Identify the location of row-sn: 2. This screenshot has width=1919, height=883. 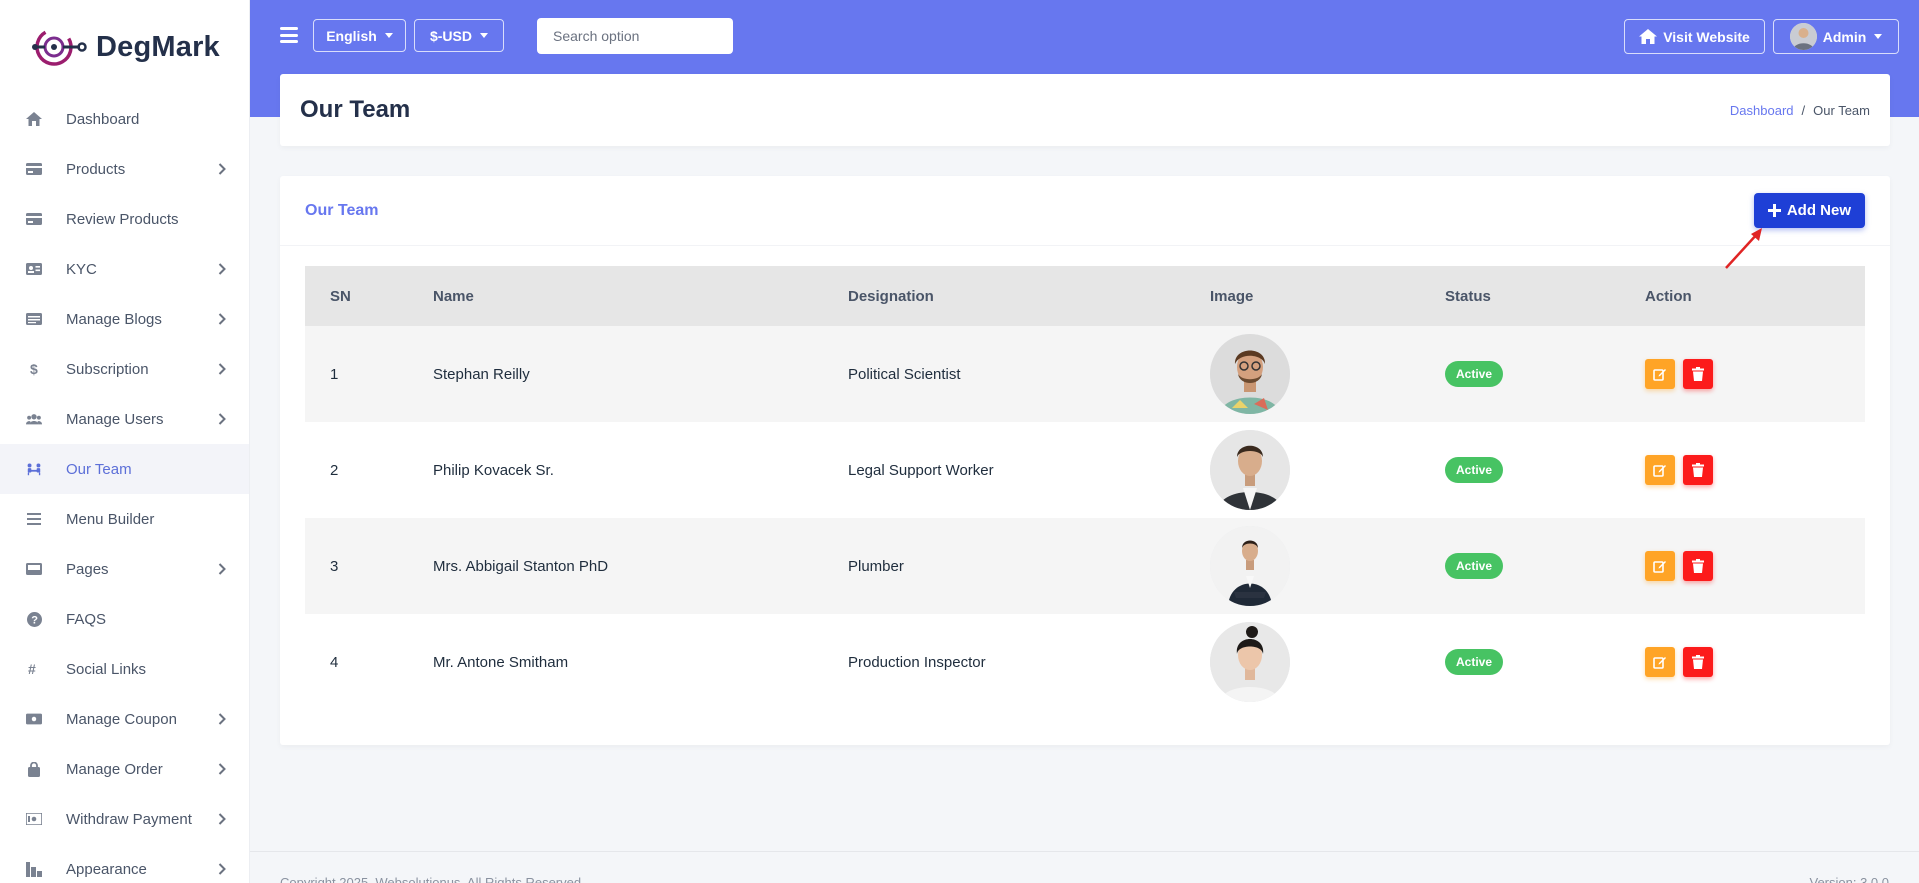
(334, 470).